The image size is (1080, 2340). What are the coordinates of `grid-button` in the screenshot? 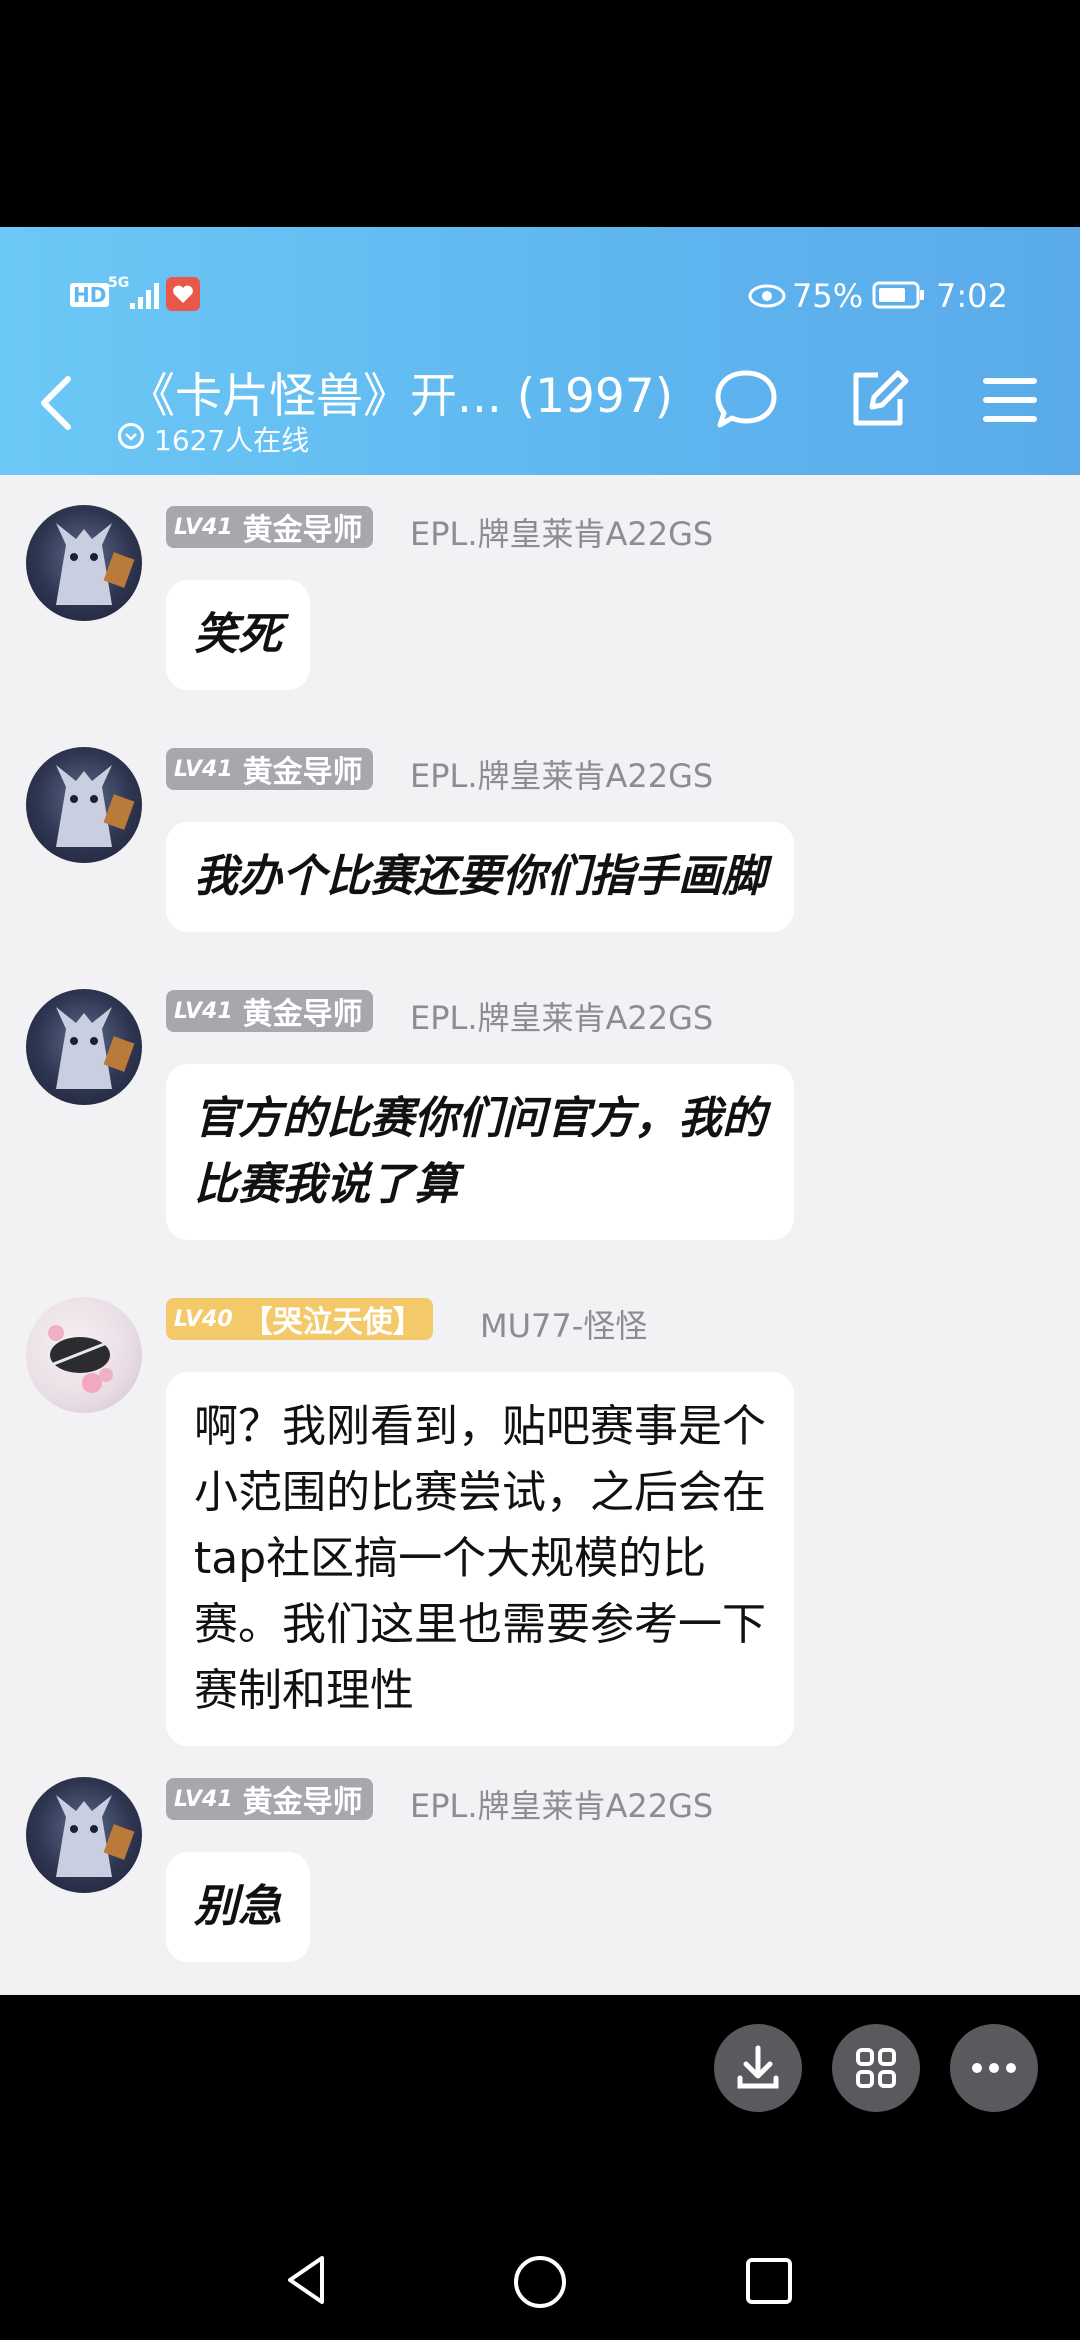 It's located at (876, 2068).